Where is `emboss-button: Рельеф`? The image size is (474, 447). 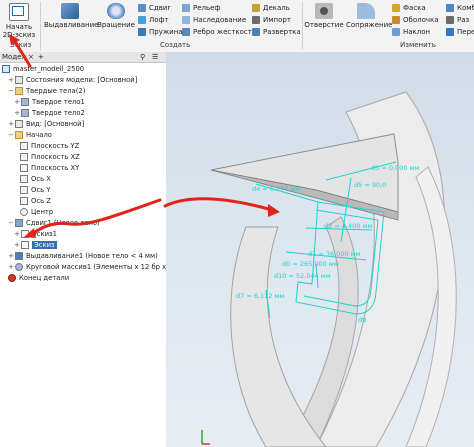 emboss-button: Рельеф is located at coordinates (201, 8).